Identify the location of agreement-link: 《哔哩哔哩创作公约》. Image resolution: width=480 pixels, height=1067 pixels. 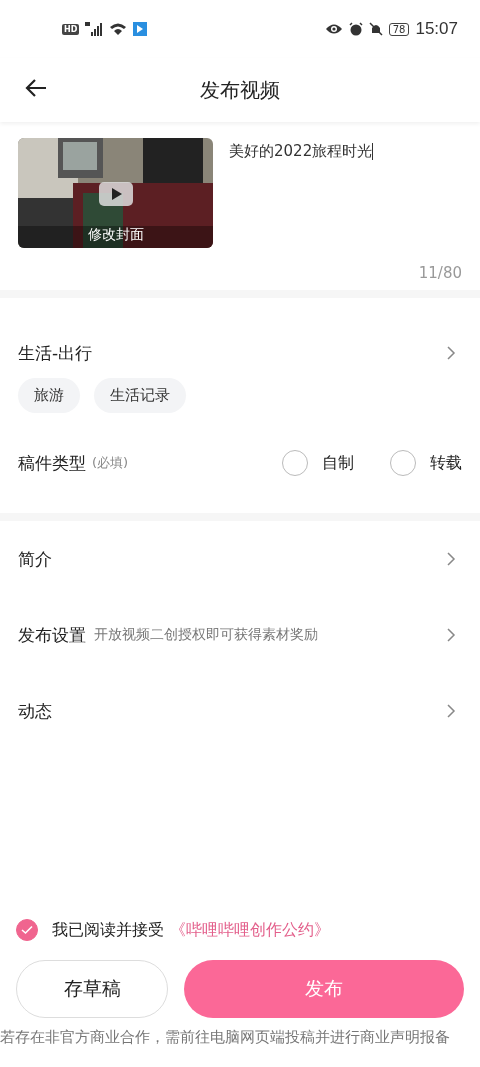
(250, 930).